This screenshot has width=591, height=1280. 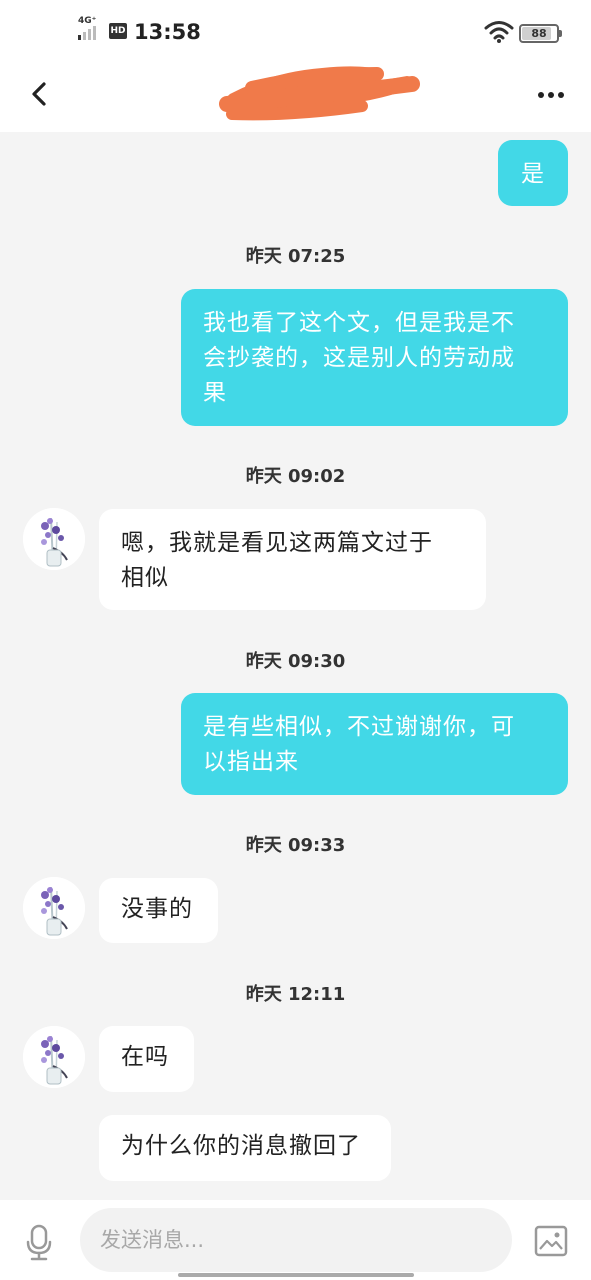 I want to click on message-line: 果, so click(x=215, y=393).